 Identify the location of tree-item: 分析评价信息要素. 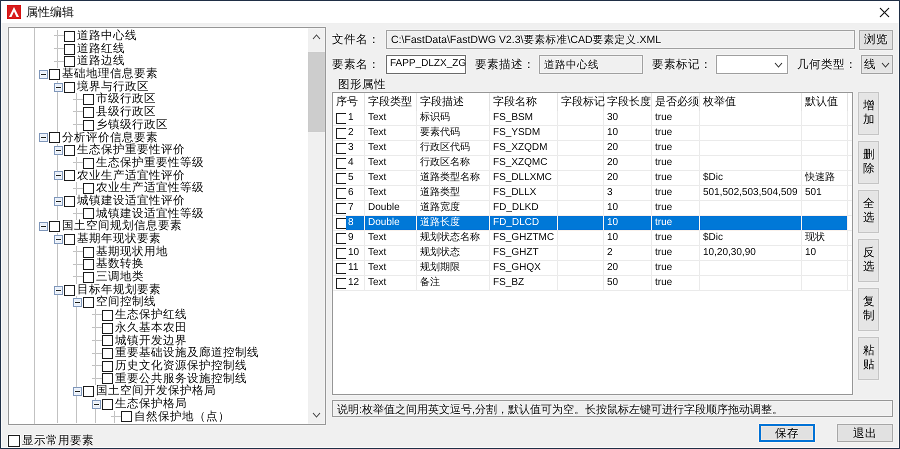
(109, 138).